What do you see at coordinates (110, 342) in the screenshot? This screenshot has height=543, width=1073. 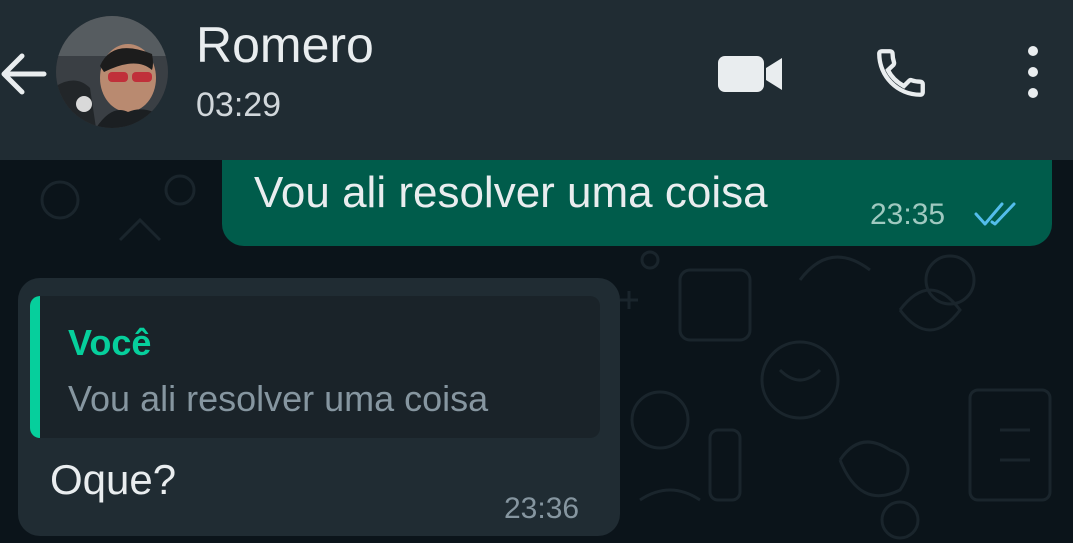 I see `quote-author: Você` at bounding box center [110, 342].